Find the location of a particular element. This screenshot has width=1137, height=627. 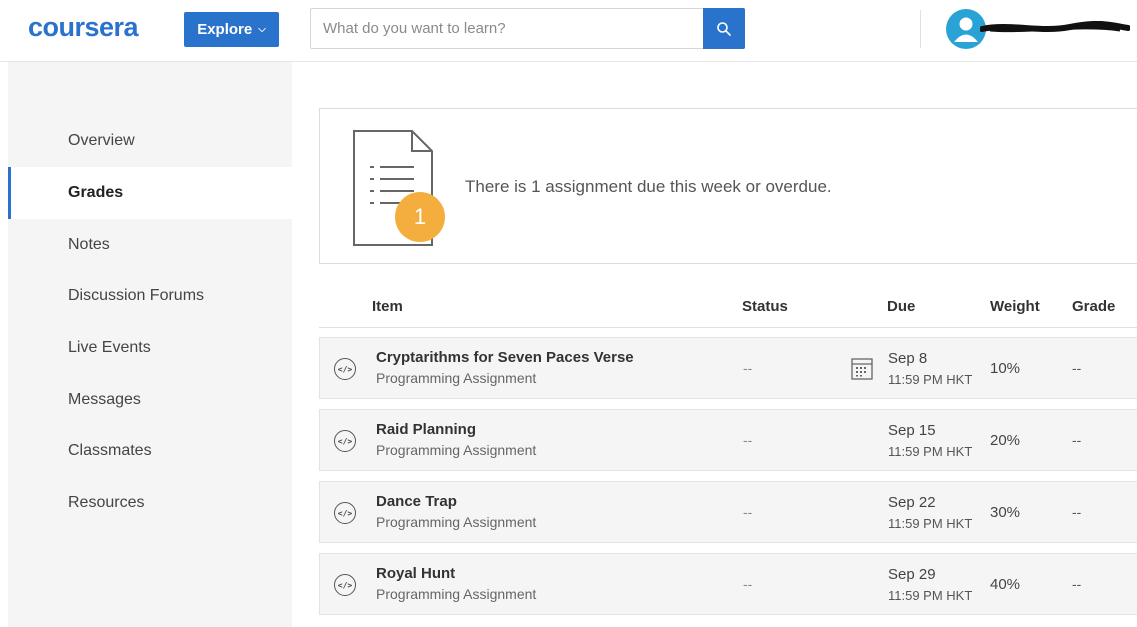

active-indicator is located at coordinates (9, 193).